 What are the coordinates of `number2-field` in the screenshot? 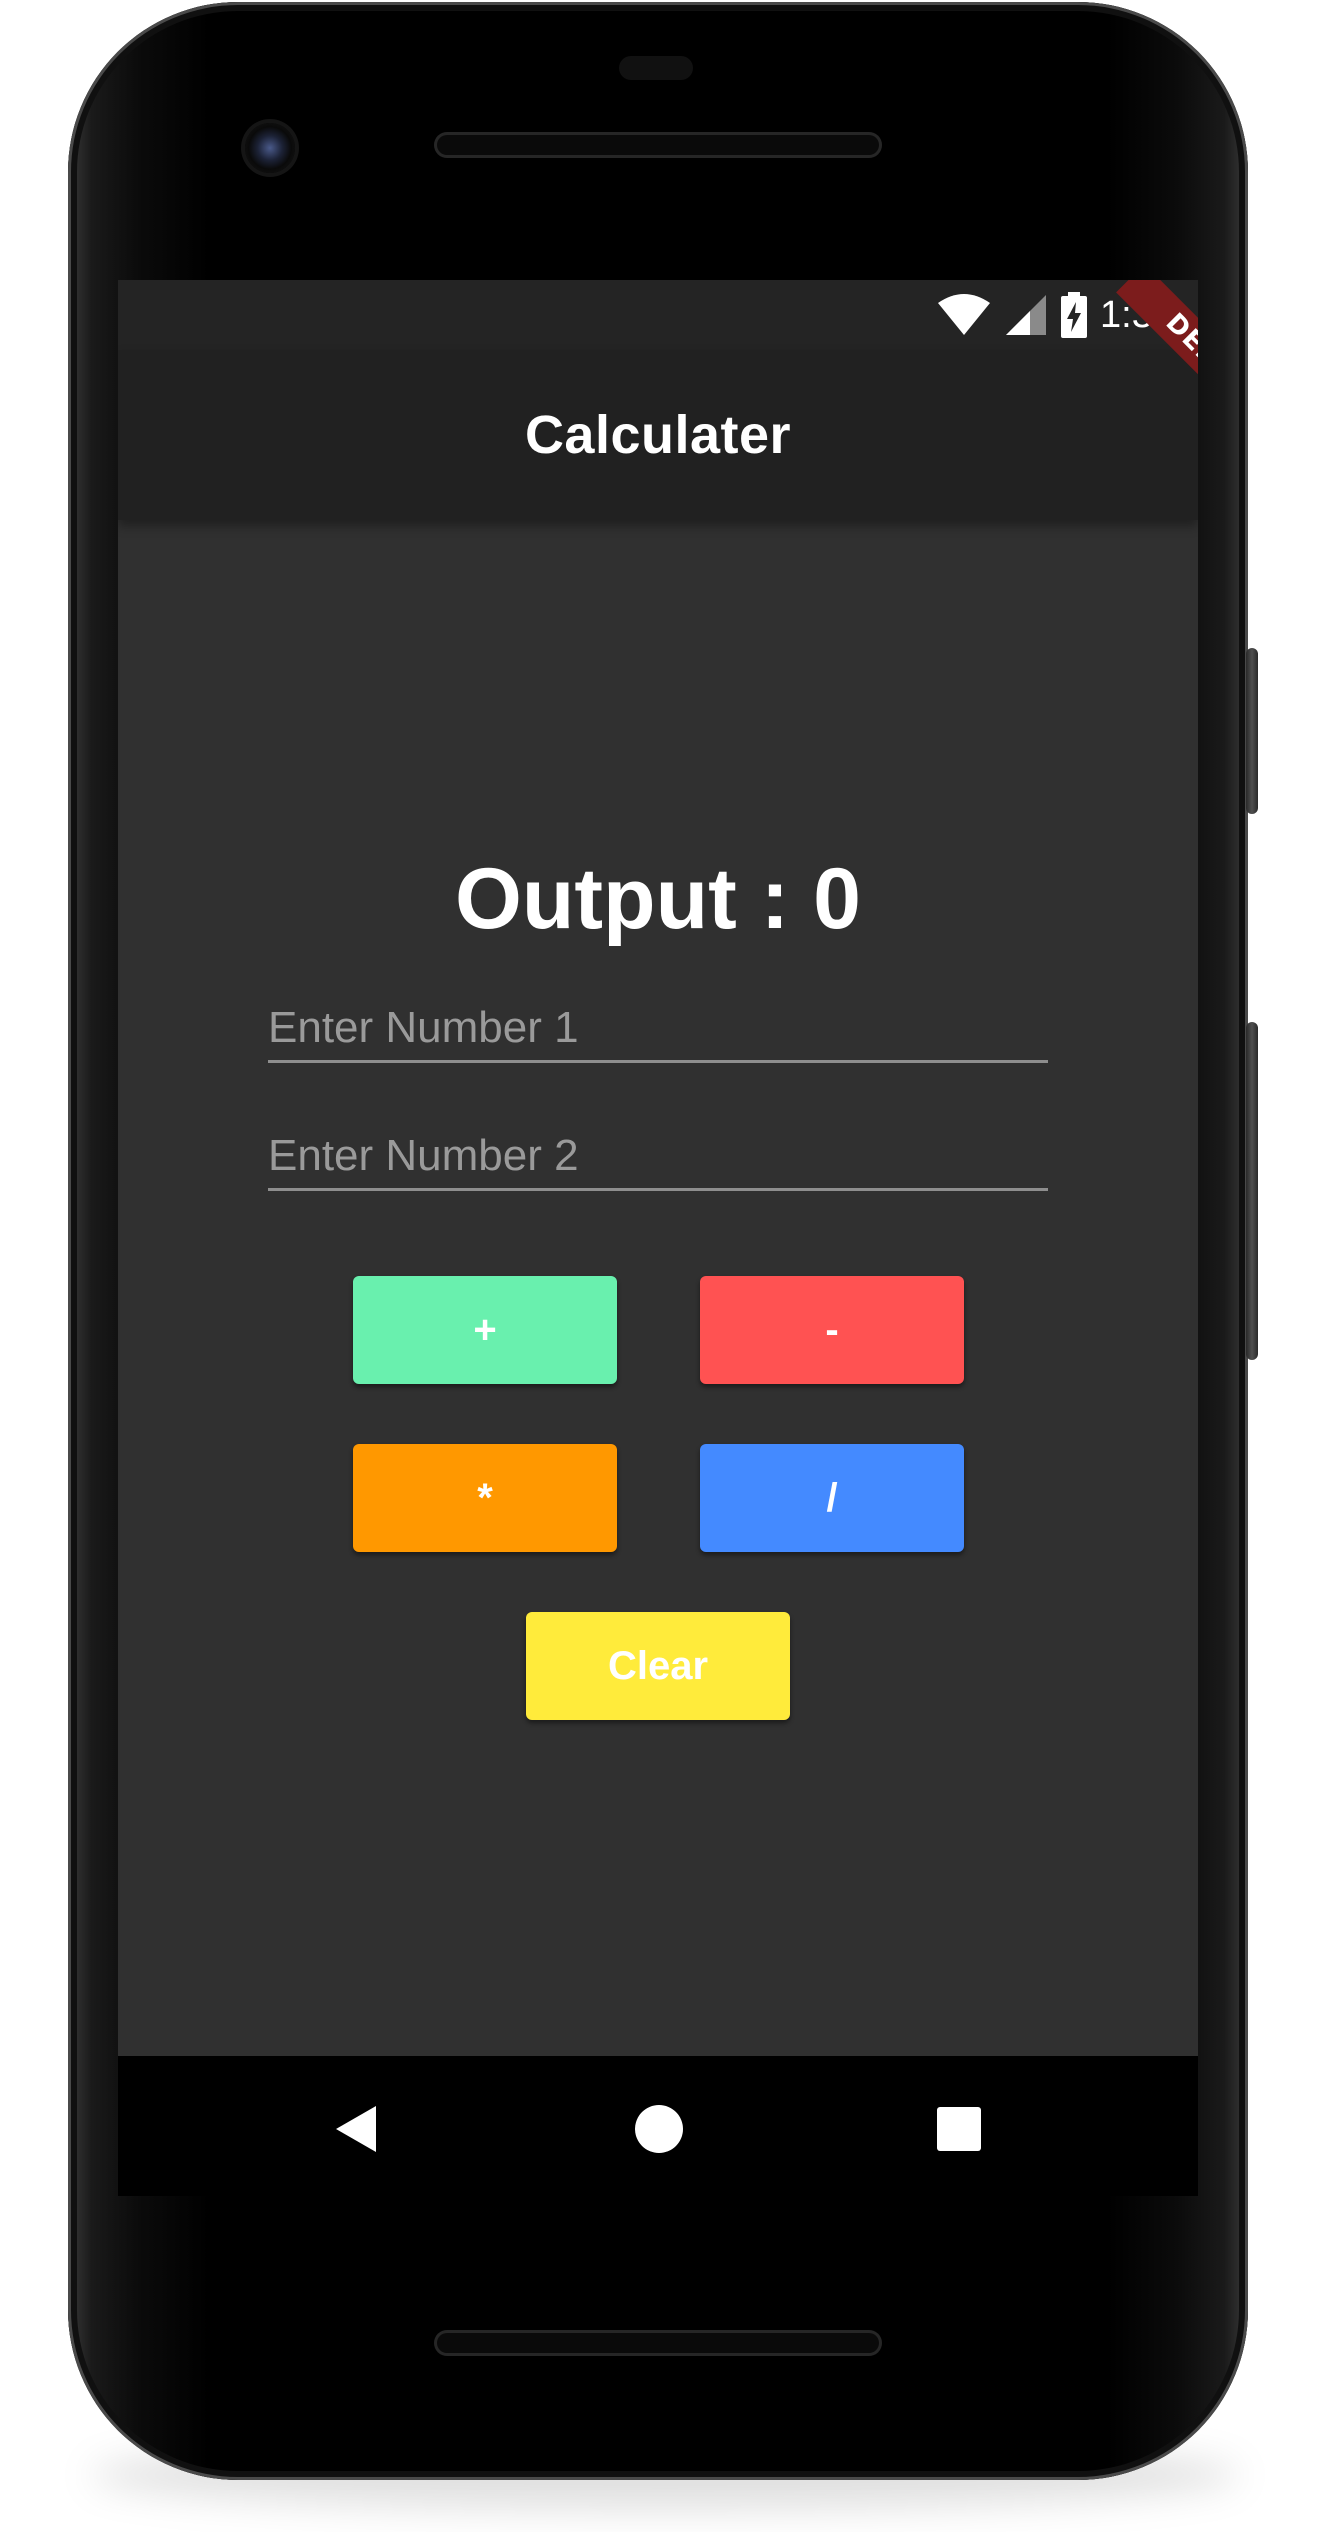 It's located at (658, 1152).